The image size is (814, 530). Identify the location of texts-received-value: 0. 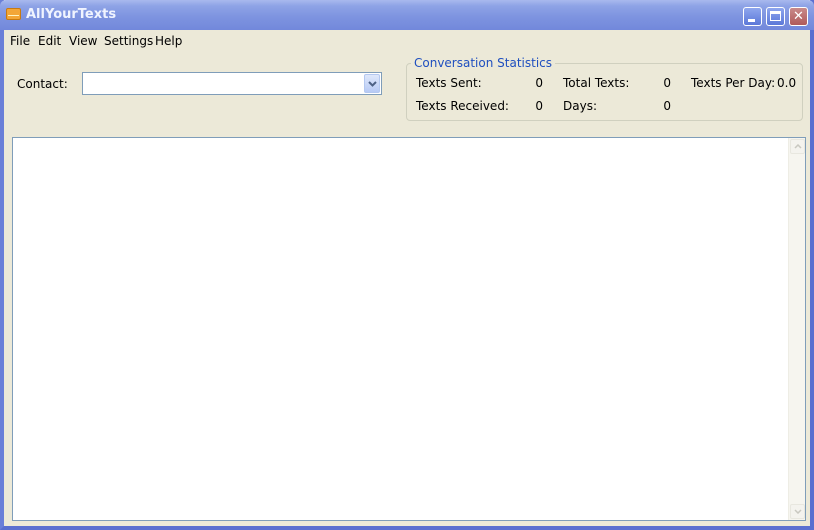
(539, 106).